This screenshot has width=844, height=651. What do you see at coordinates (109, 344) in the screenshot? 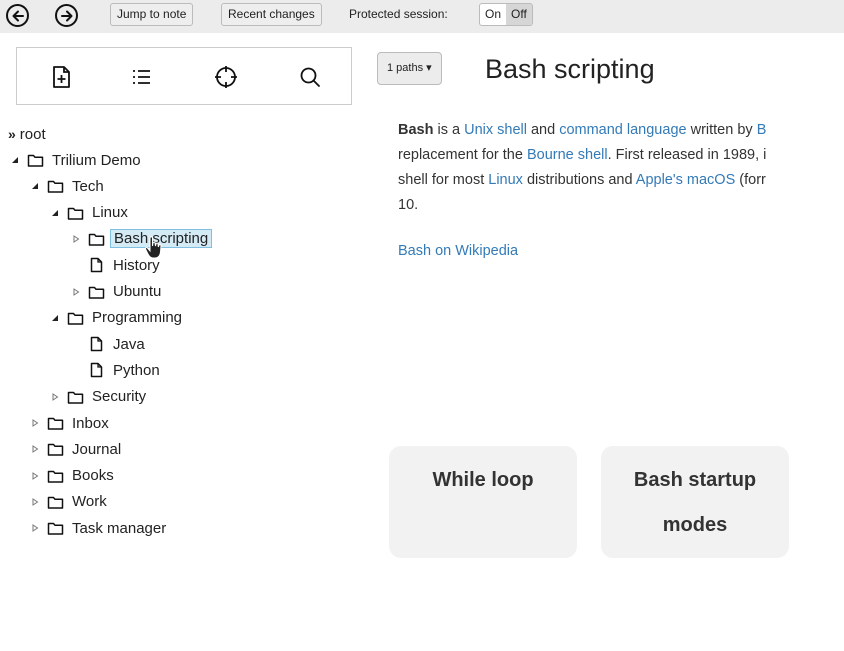
I see `tree-item: Java` at bounding box center [109, 344].